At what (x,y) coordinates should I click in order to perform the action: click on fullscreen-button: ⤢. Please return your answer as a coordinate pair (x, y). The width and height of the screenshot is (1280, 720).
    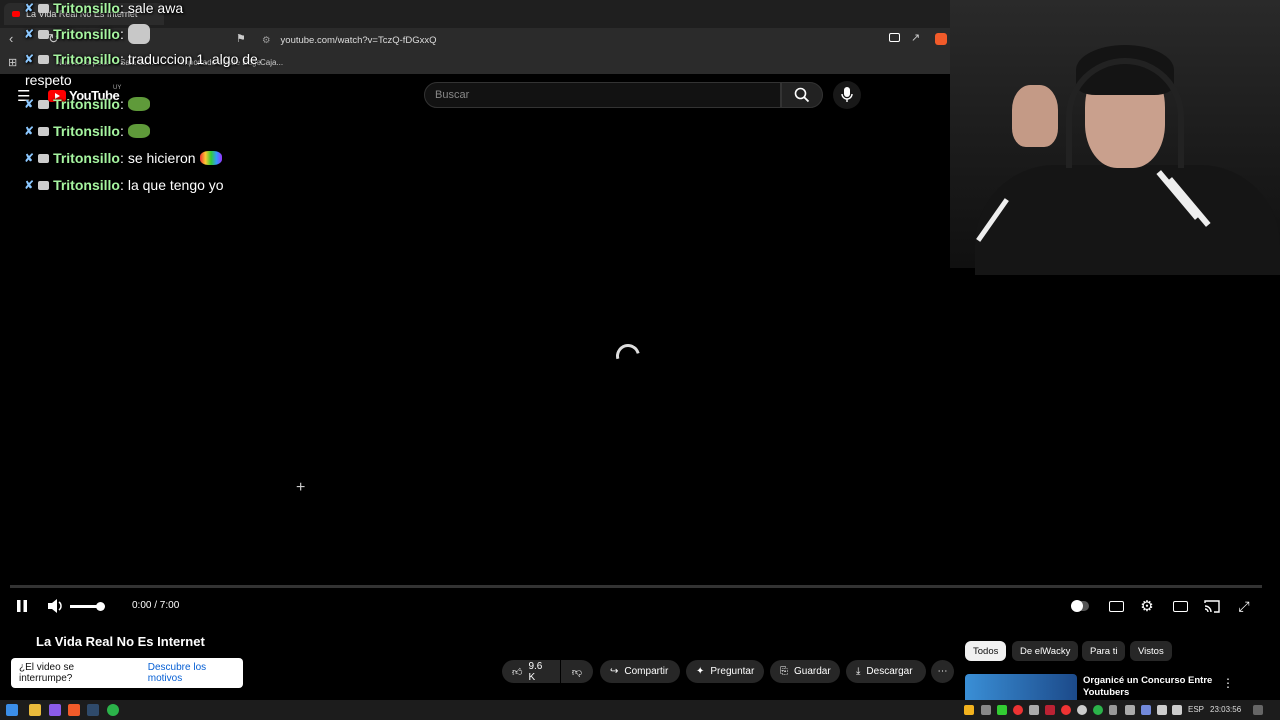
    Looking at the image, I should click on (1244, 606).